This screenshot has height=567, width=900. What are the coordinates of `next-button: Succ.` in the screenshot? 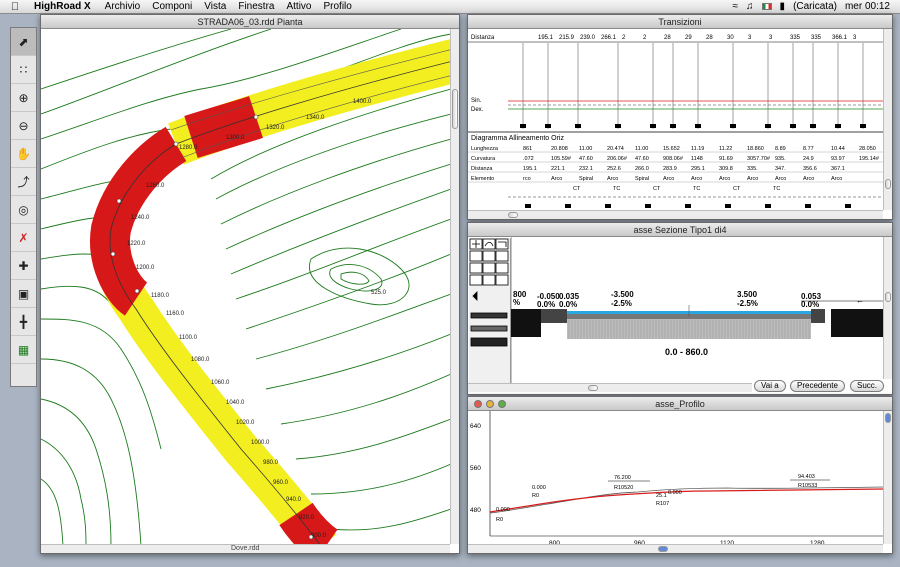 It's located at (867, 386).